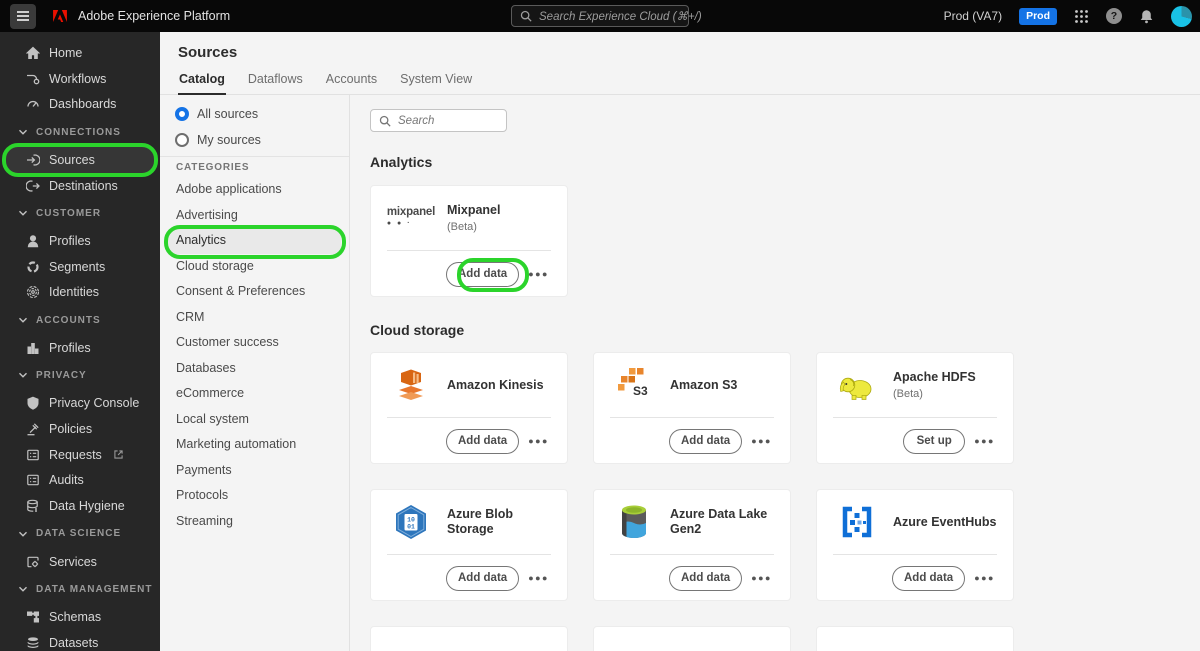  Describe the element at coordinates (73, 561) in the screenshot. I see `sidebar-item-label: Services` at that location.